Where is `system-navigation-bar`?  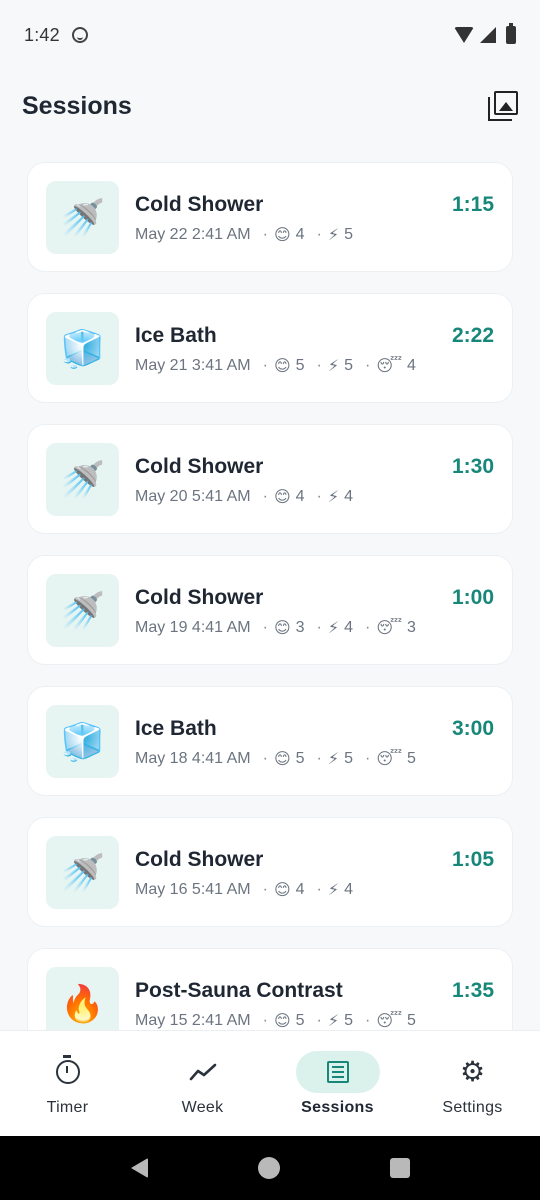
system-navigation-bar is located at coordinates (270, 1168).